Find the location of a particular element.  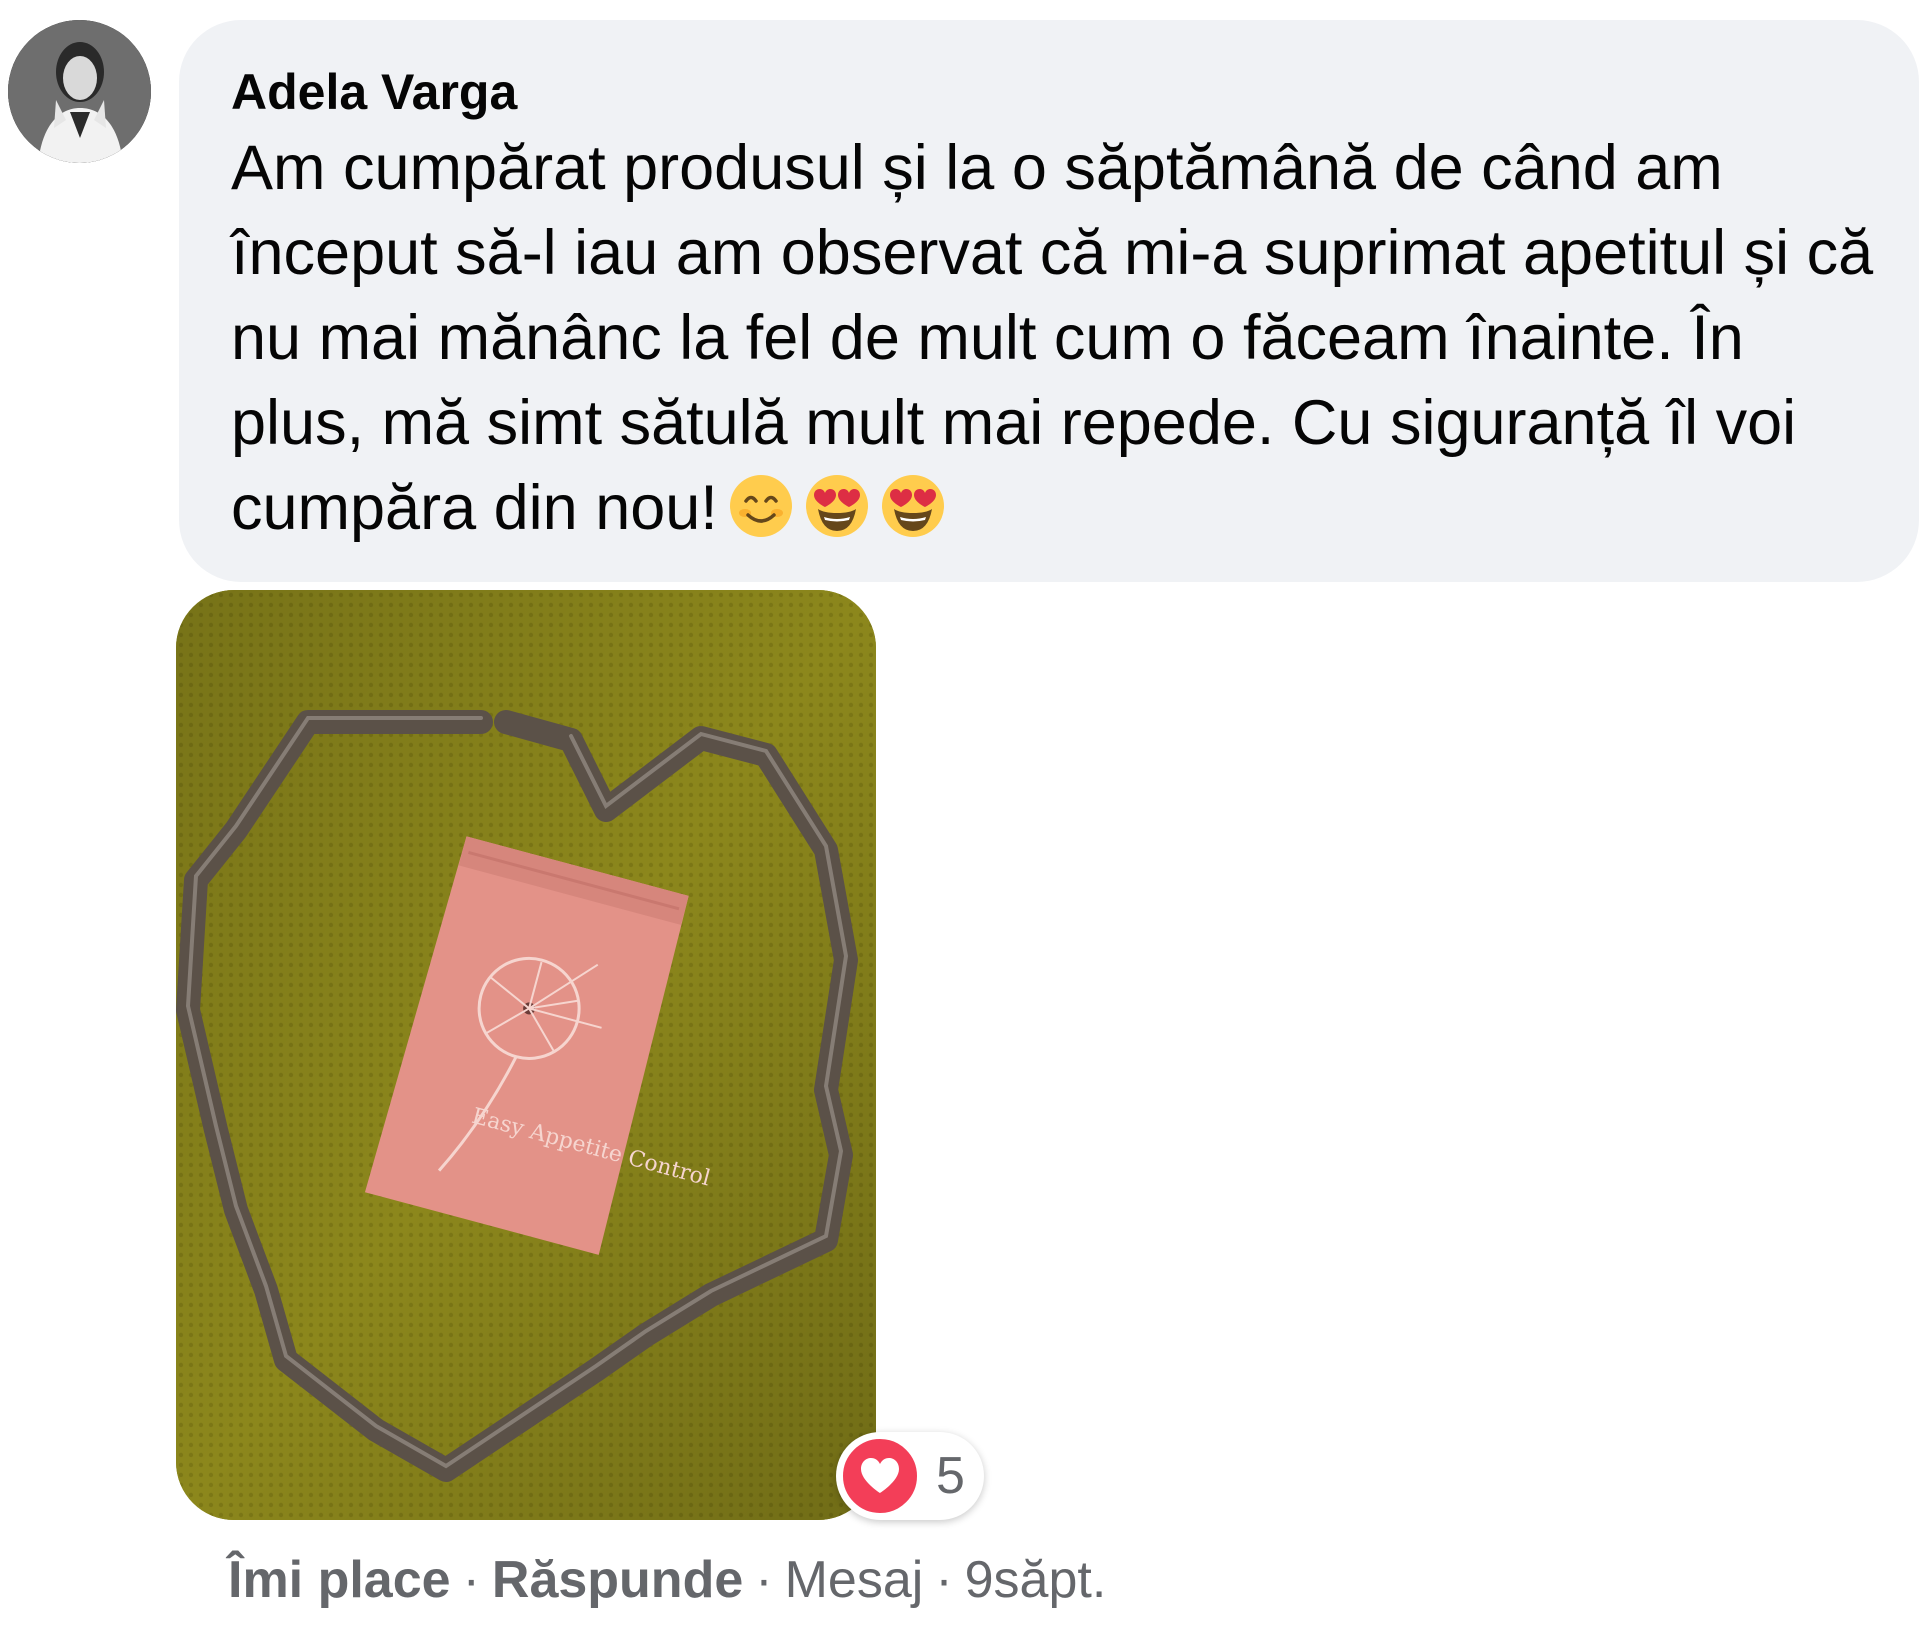

timestamp-link: 9săpt. is located at coordinates (1036, 1580).